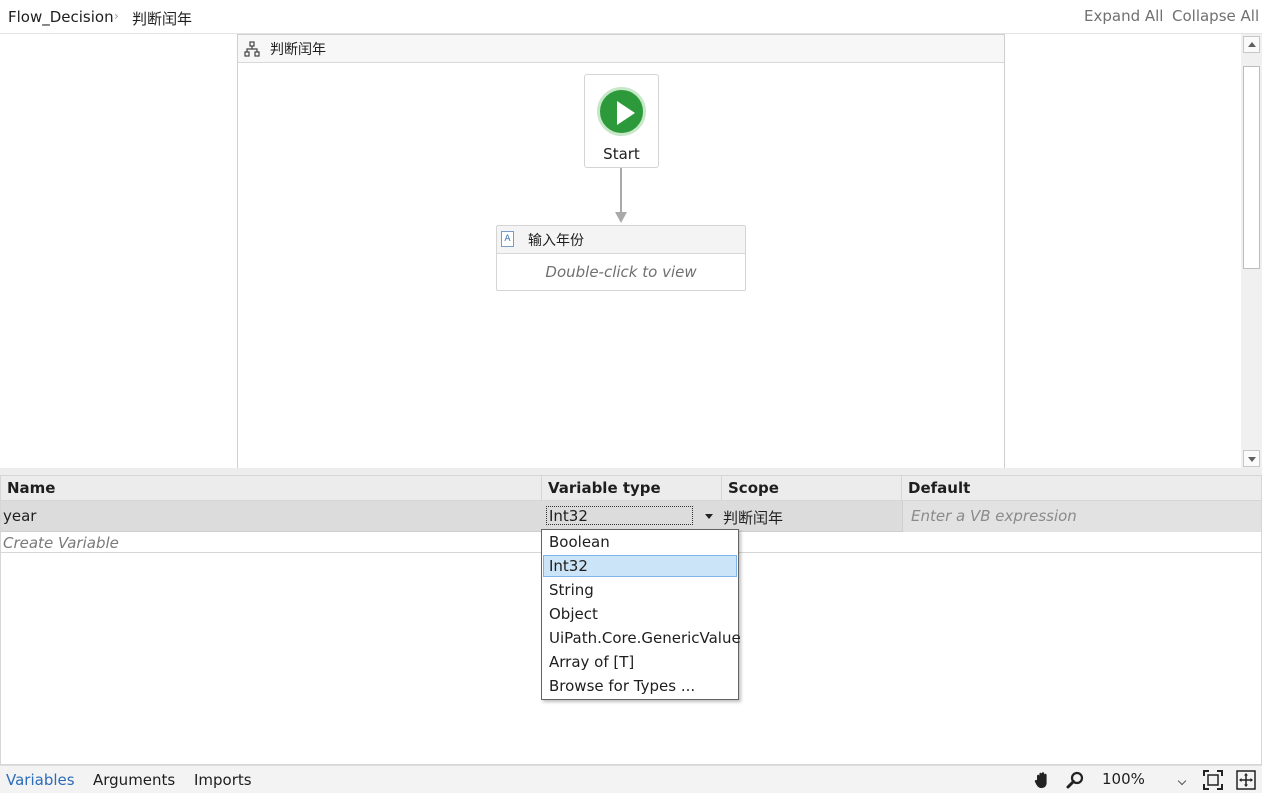 This screenshot has height=793, width=1262. What do you see at coordinates (1215, 16) in the screenshot?
I see `collapse-all-button: Collapse All` at bounding box center [1215, 16].